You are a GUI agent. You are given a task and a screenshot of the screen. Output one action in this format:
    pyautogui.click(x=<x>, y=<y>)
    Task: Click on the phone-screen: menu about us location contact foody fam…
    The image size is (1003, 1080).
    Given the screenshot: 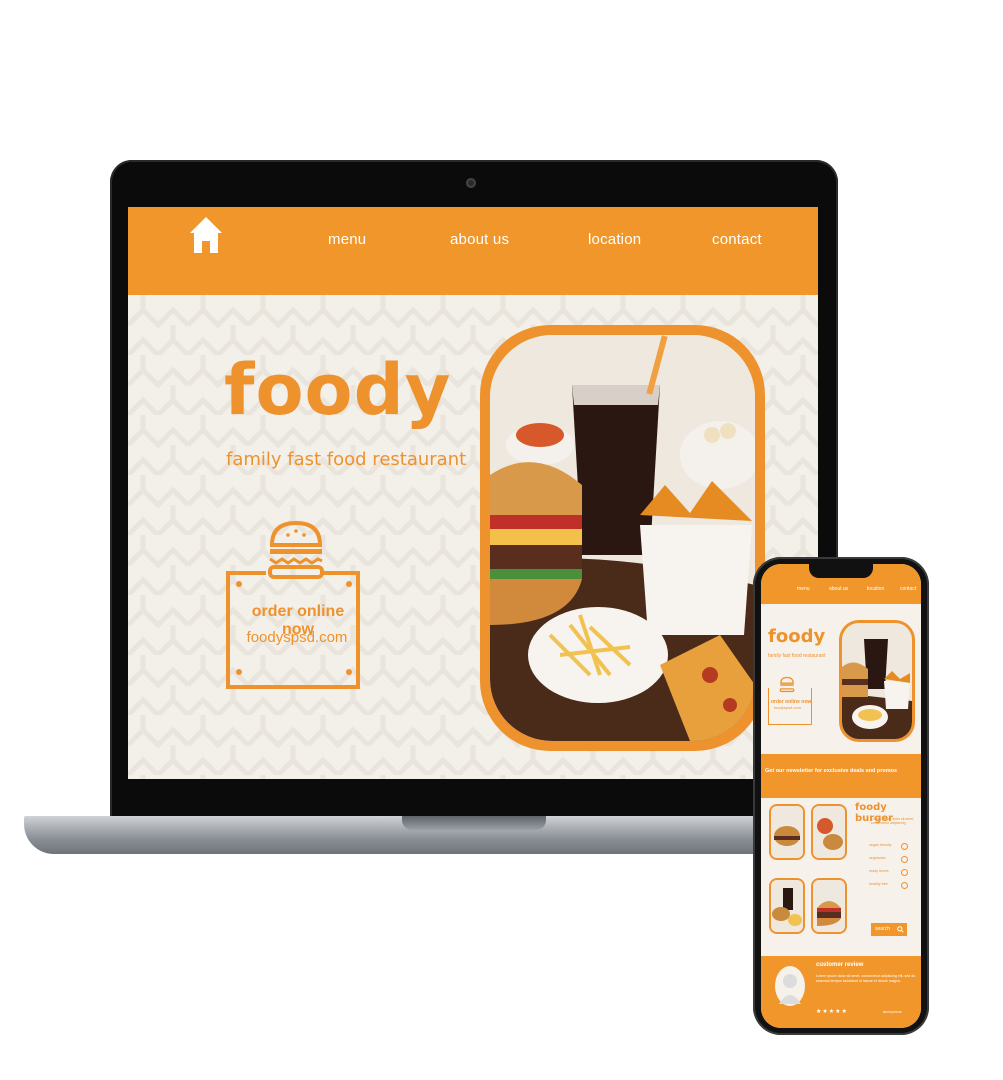 What is the action you would take?
    pyautogui.click(x=841, y=796)
    